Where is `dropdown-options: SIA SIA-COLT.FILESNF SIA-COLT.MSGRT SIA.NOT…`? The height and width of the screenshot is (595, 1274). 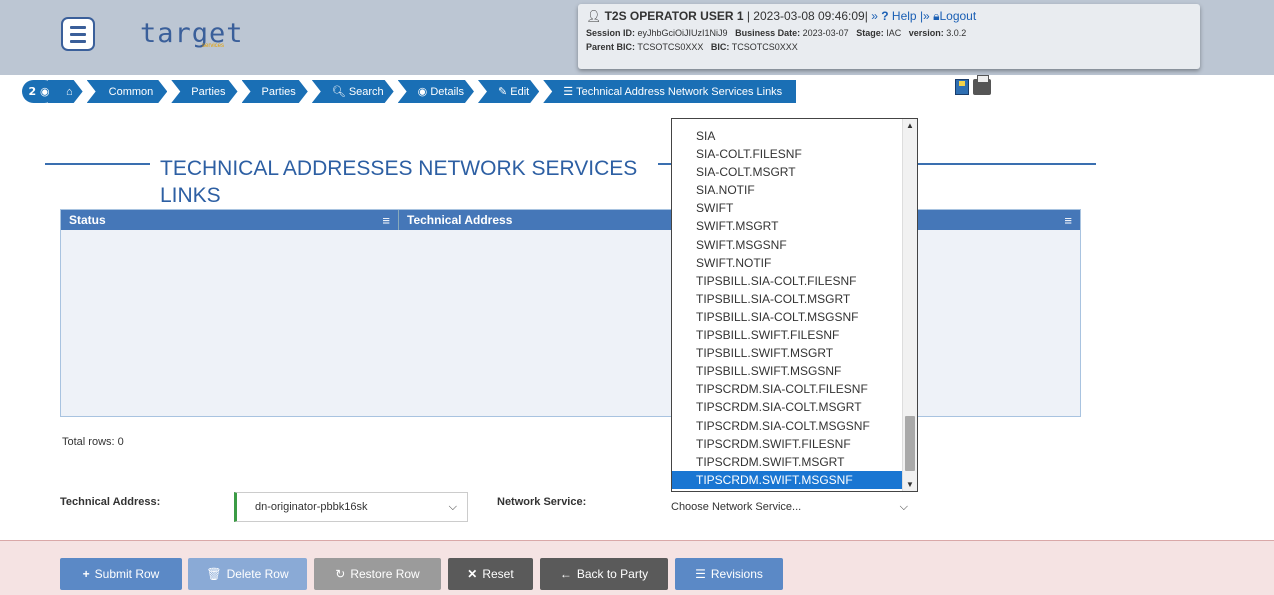
dropdown-options: SIA SIA-COLT.FILESNF SIA-COLT.MSGRT SIA.NOT… is located at coordinates (787, 305).